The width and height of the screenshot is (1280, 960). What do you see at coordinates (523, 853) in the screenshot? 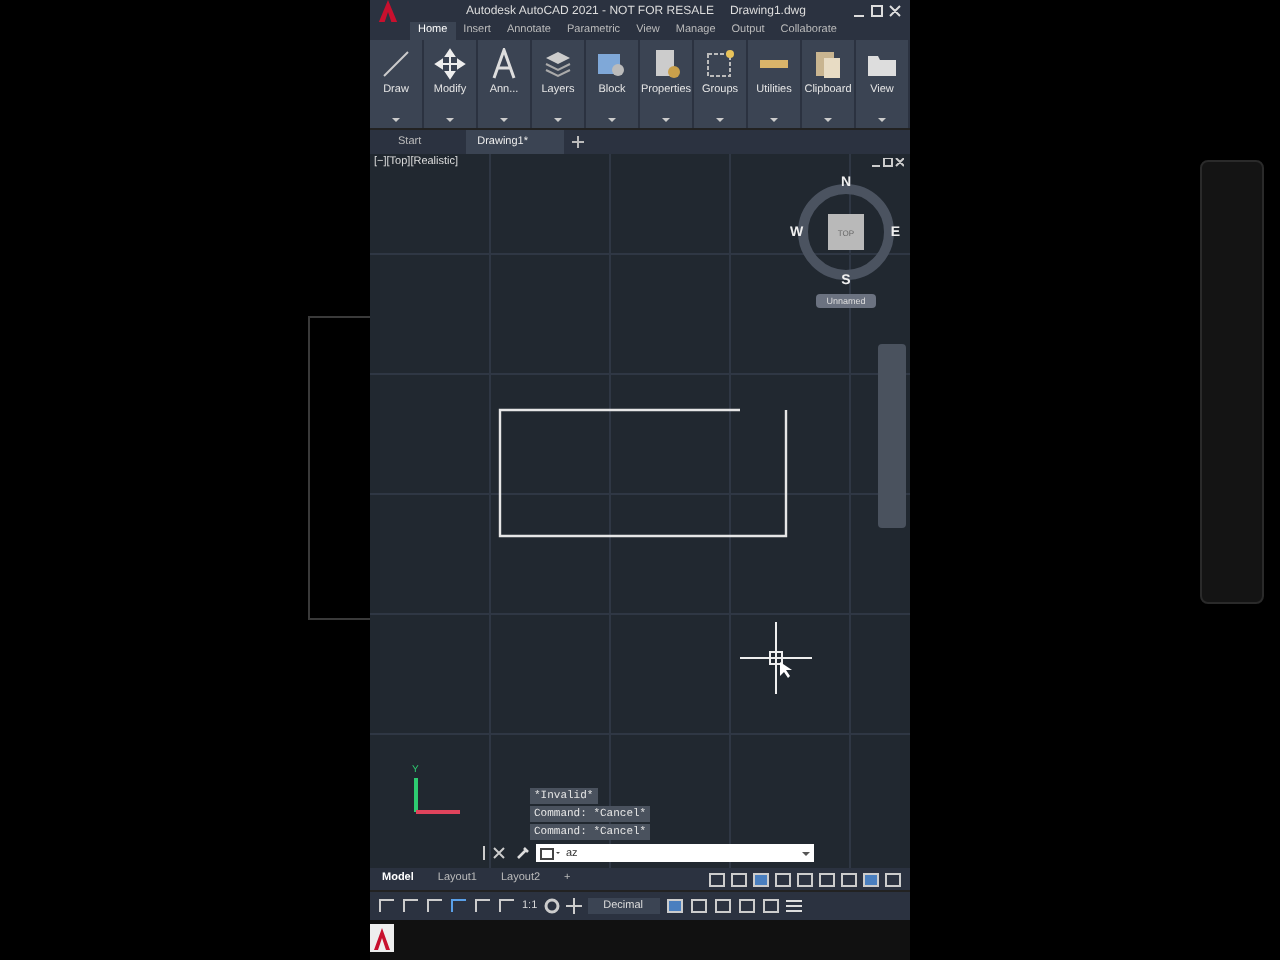
I see `wrench-icon` at bounding box center [523, 853].